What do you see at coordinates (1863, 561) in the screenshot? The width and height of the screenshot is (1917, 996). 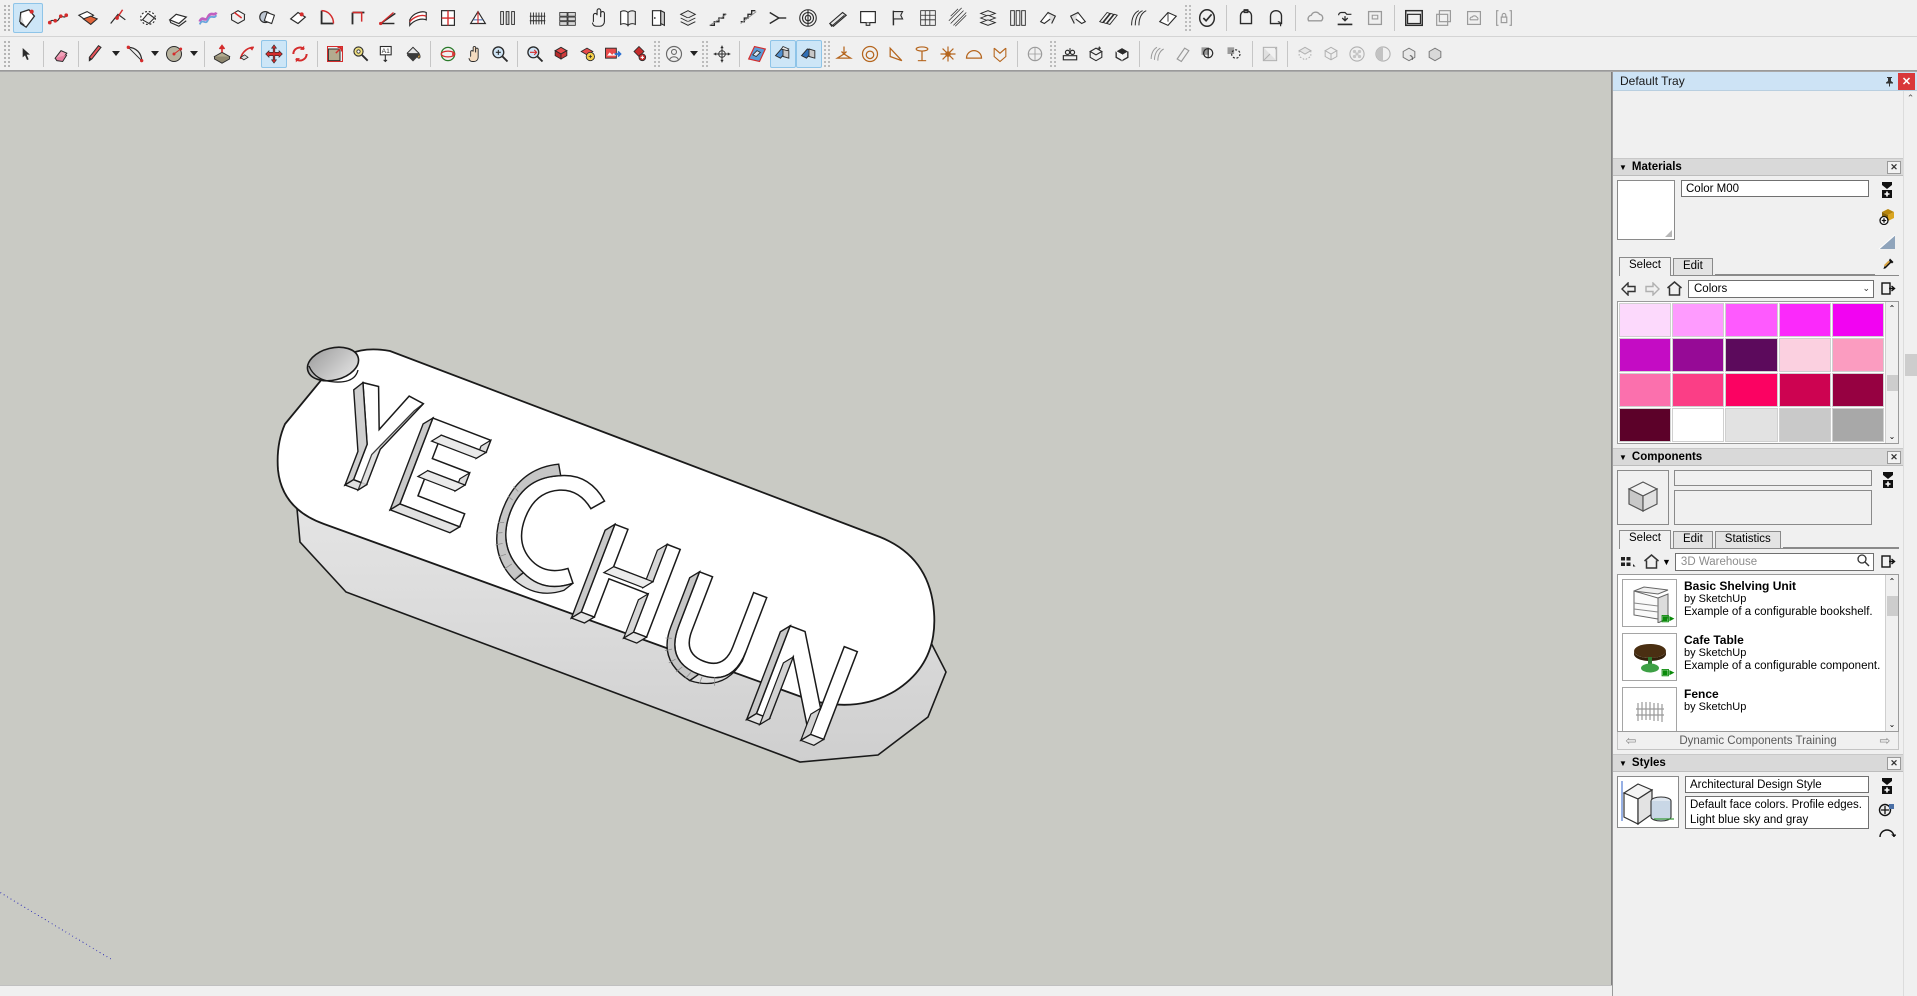 I see `search-icon` at bounding box center [1863, 561].